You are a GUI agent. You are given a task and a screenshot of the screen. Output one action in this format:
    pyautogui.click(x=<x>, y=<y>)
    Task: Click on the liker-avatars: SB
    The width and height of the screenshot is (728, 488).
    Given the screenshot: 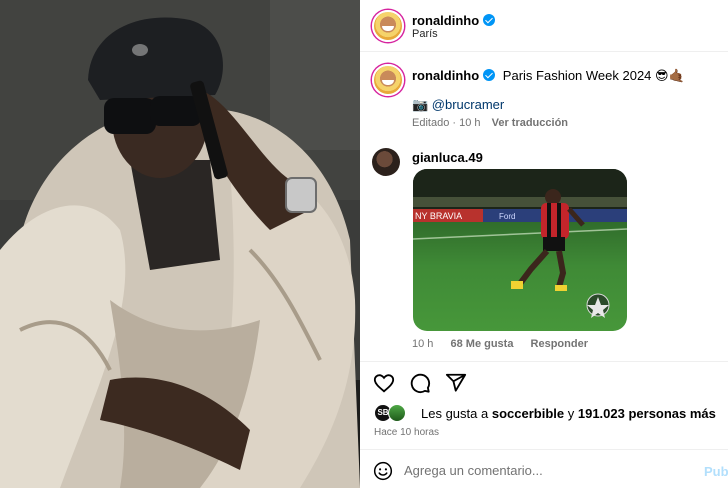 What is the action you would take?
    pyautogui.click(x=394, y=413)
    